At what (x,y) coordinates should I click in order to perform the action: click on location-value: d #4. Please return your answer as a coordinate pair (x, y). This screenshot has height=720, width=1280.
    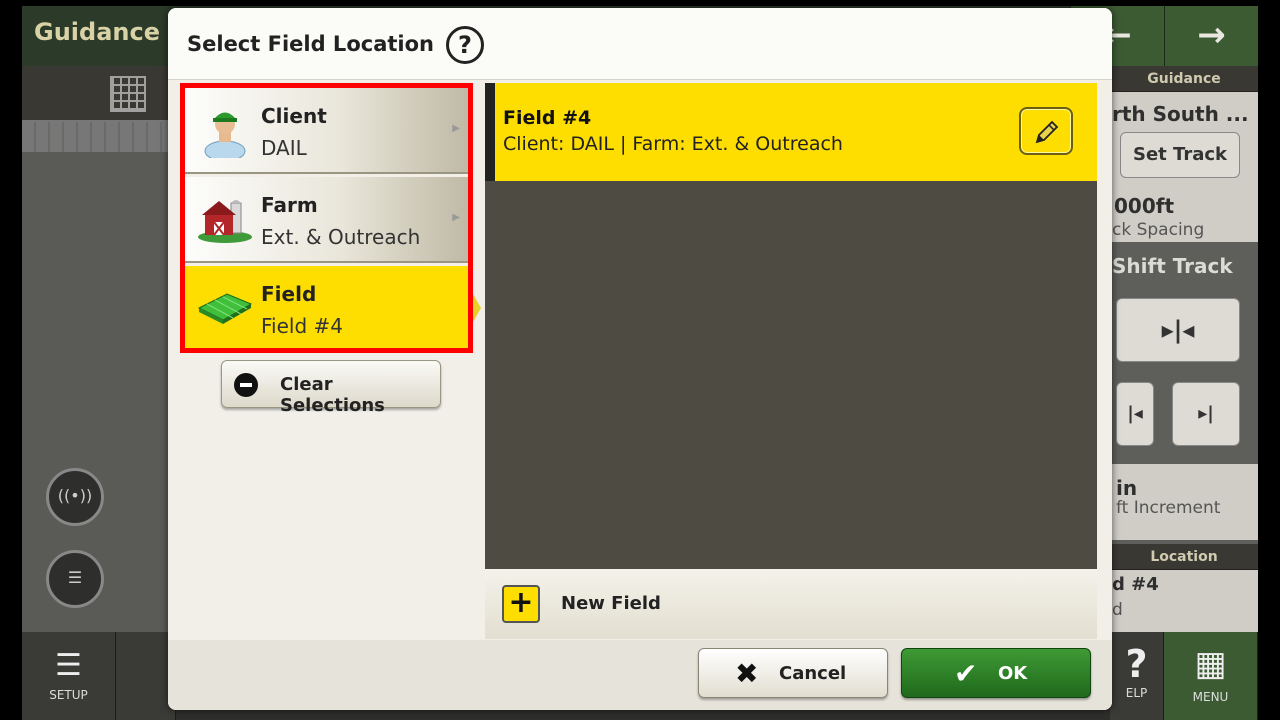
    Looking at the image, I should click on (1135, 584).